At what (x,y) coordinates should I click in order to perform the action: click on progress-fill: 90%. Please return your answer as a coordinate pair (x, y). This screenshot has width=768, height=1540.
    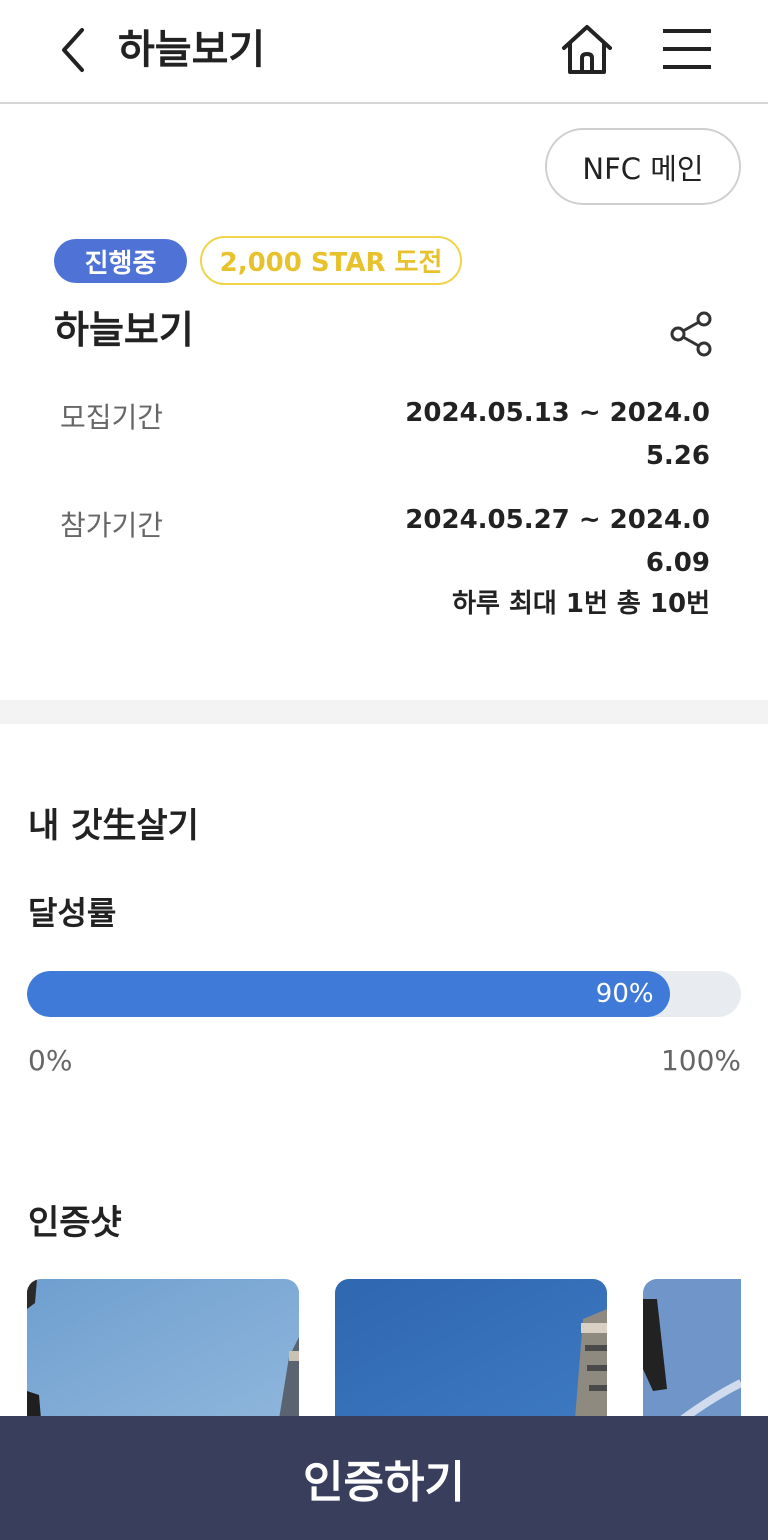
    Looking at the image, I should click on (348, 994).